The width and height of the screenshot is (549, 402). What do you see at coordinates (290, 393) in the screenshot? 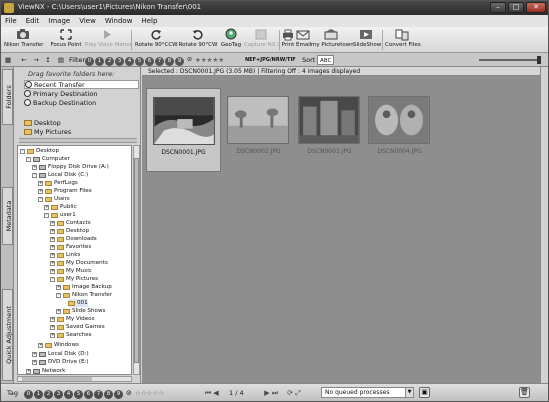
I see `rotate-view-icon: ⟳` at bounding box center [290, 393].